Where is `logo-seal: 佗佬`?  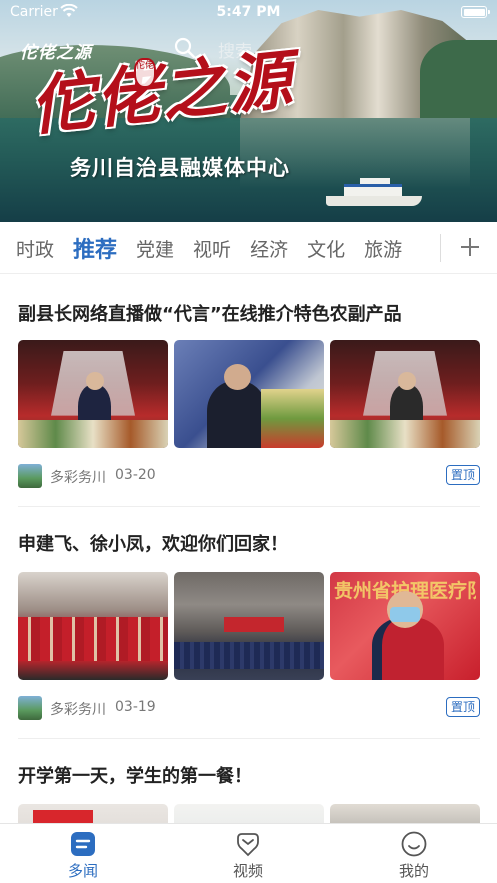
logo-seal: 佗佬 is located at coordinates (145, 73).